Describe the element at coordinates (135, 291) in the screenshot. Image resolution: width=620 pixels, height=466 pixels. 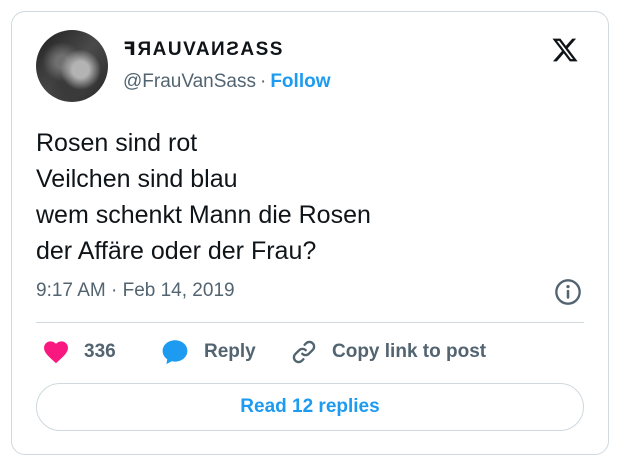
I see `tweet-timestamp: 9:17 AM · Feb 14, 2019` at that location.